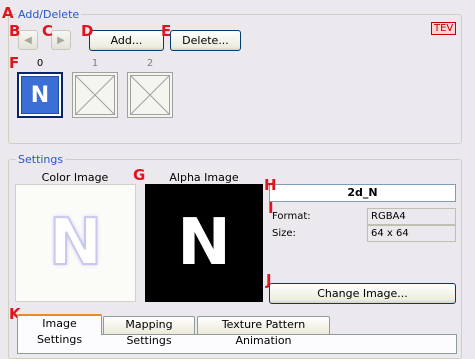 This screenshot has width=475, height=359. Describe the element at coordinates (87, 31) in the screenshot. I see `marker-d: D` at that location.